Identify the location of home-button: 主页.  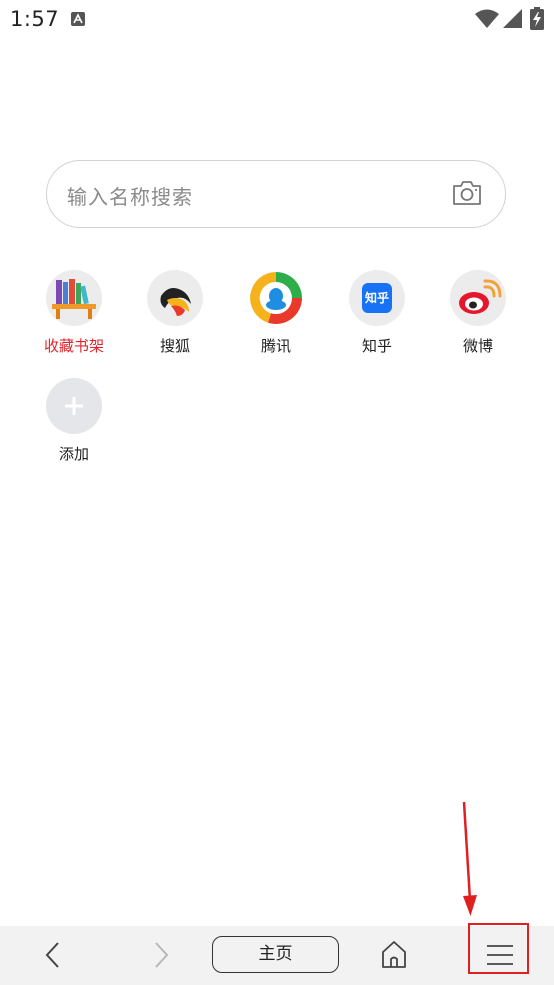
(275, 954).